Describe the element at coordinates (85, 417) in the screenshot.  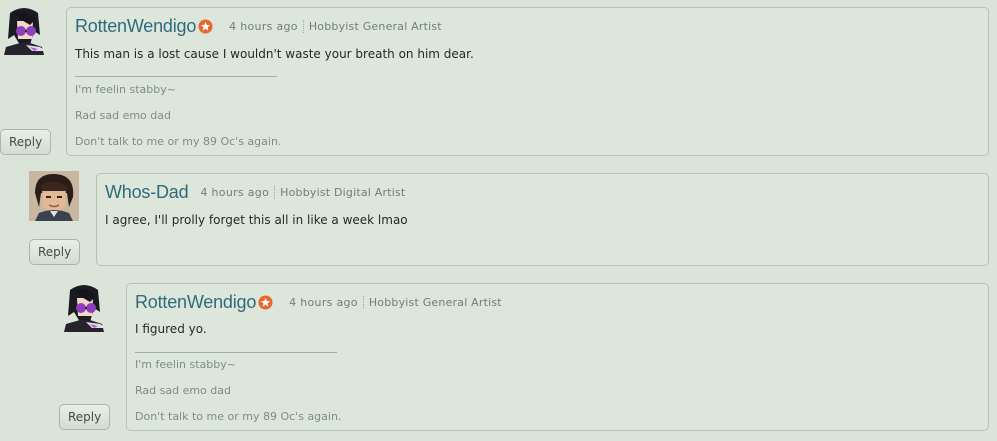
I see `reply-button: Reply` at that location.